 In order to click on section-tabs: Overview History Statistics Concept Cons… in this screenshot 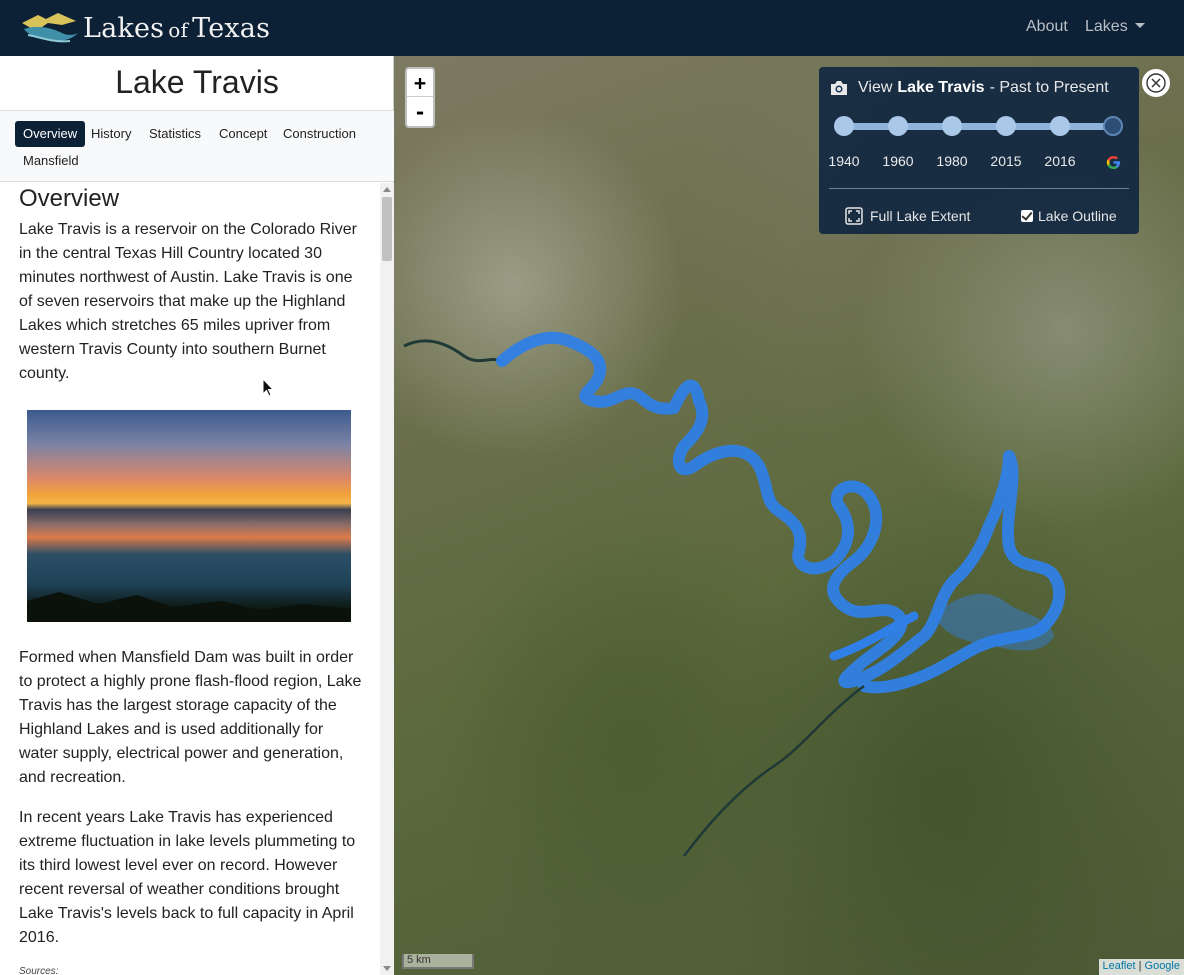, I will do `click(197, 146)`.